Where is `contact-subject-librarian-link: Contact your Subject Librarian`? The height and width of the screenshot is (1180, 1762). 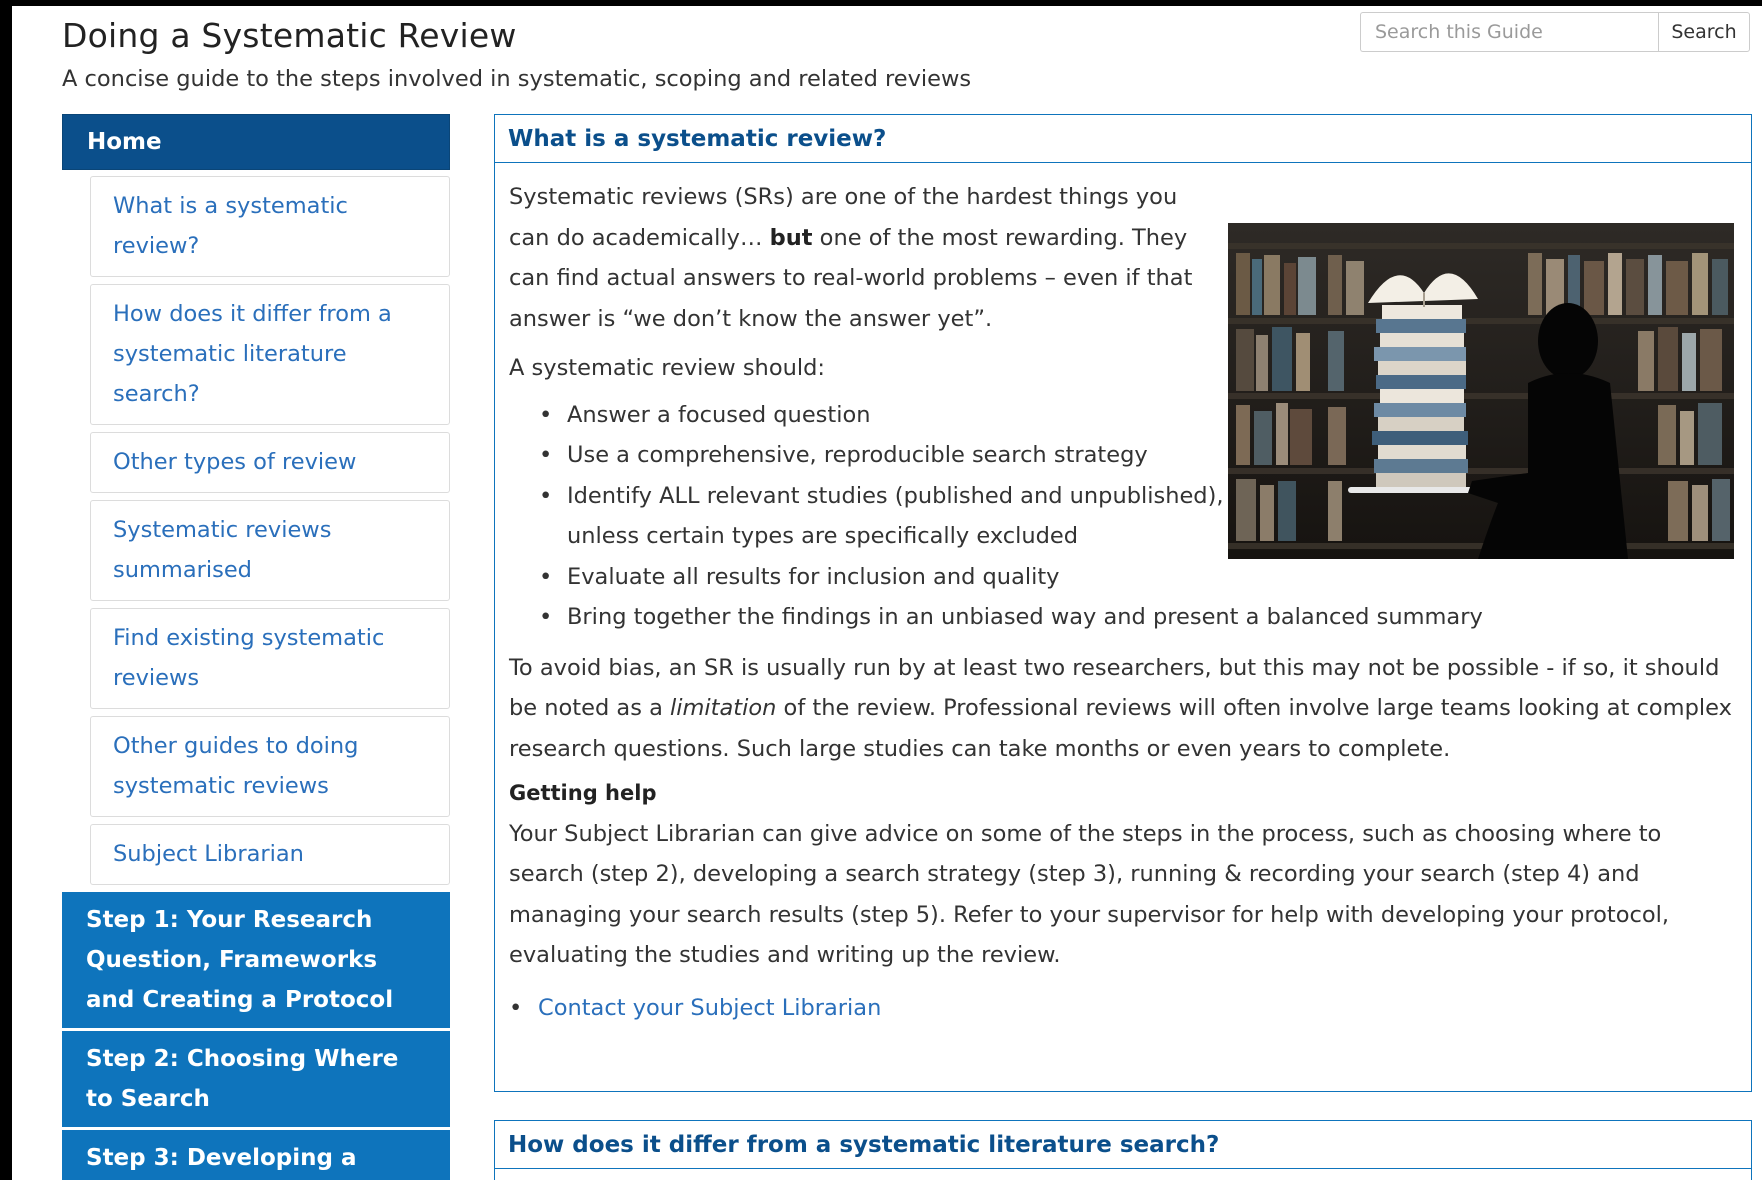 contact-subject-librarian-link: Contact your Subject Librarian is located at coordinates (709, 1008).